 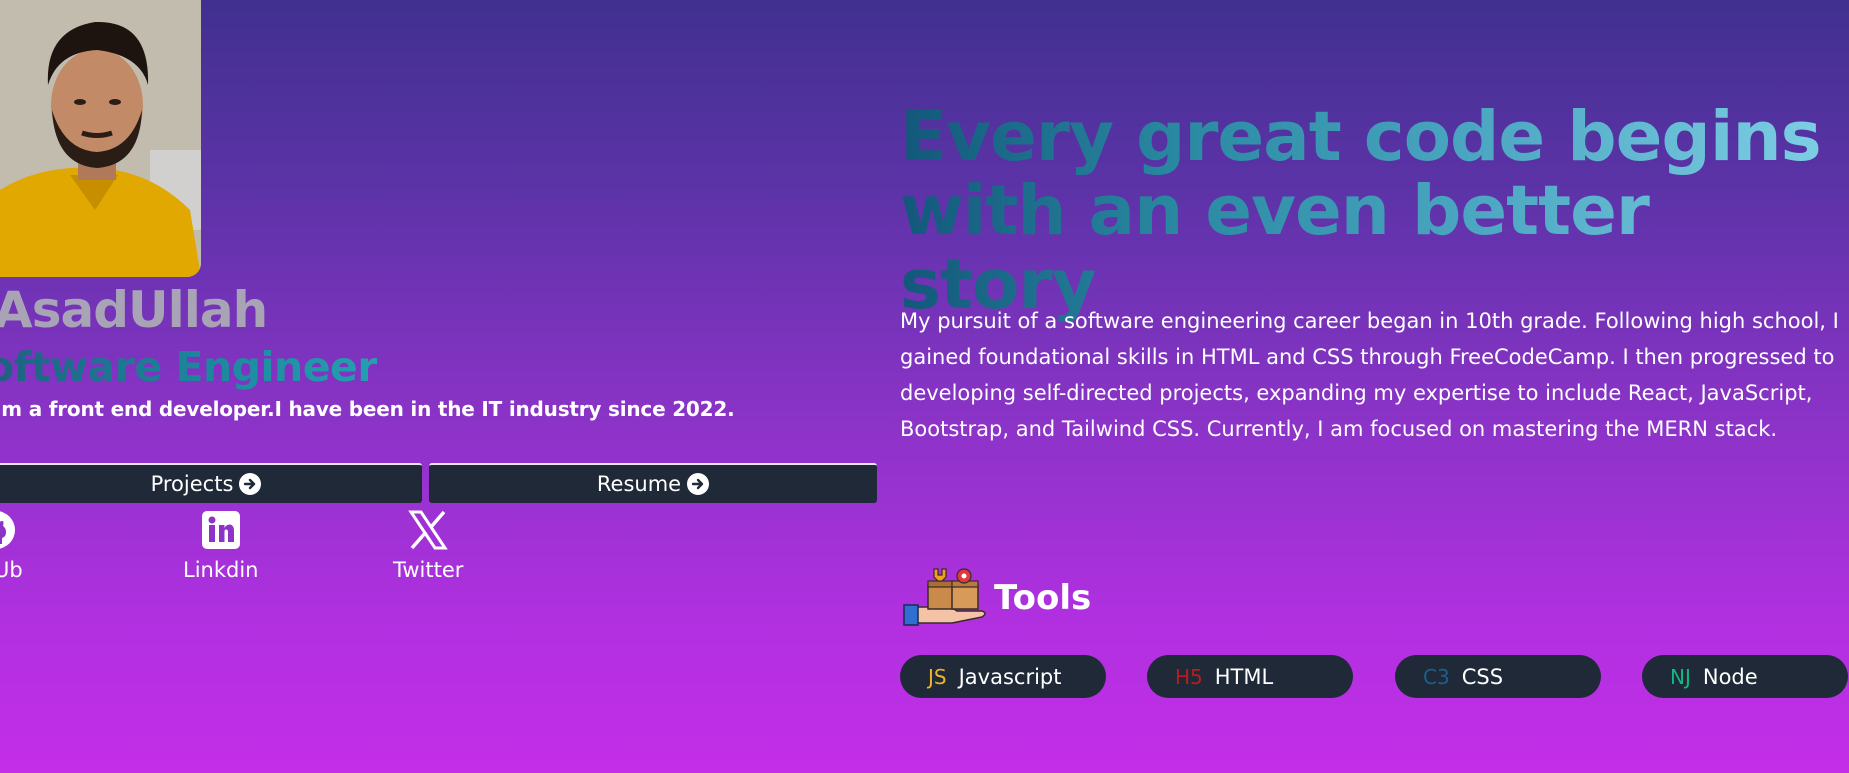 What do you see at coordinates (134, 310) in the screenshot?
I see `profile-name: AsadUllah` at bounding box center [134, 310].